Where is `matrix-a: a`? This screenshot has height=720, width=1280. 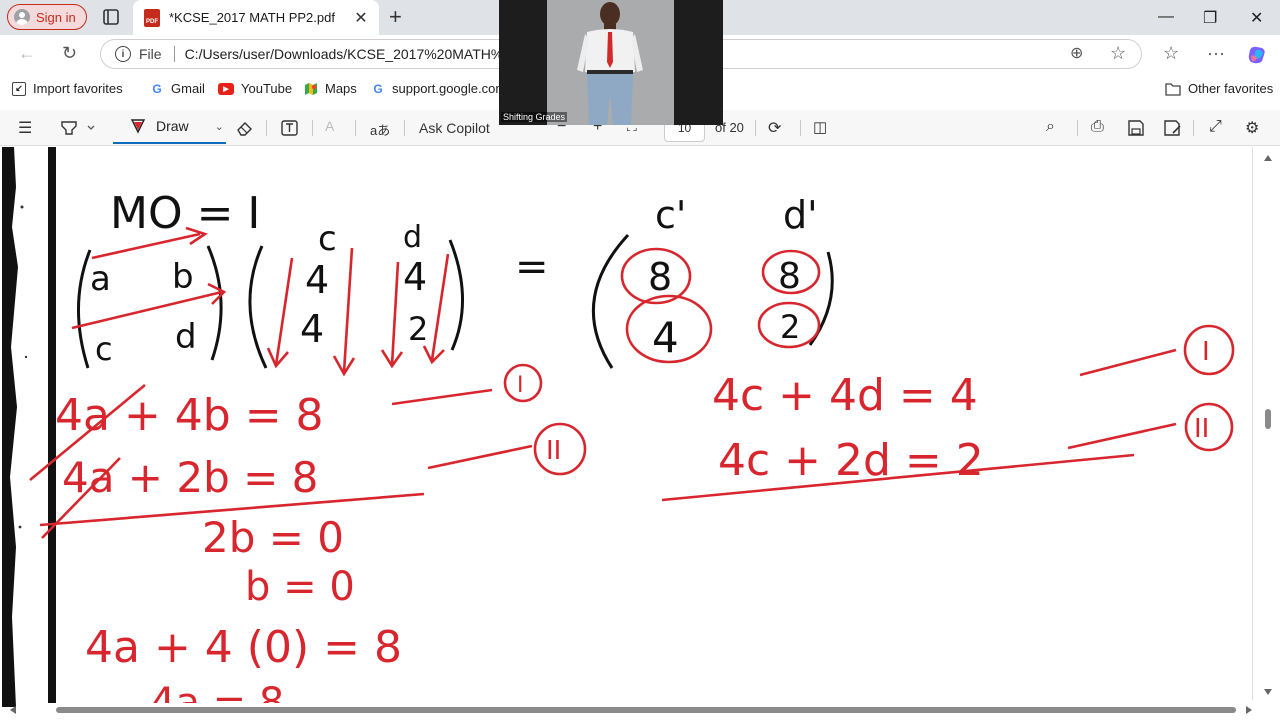 matrix-a: a is located at coordinates (100, 279).